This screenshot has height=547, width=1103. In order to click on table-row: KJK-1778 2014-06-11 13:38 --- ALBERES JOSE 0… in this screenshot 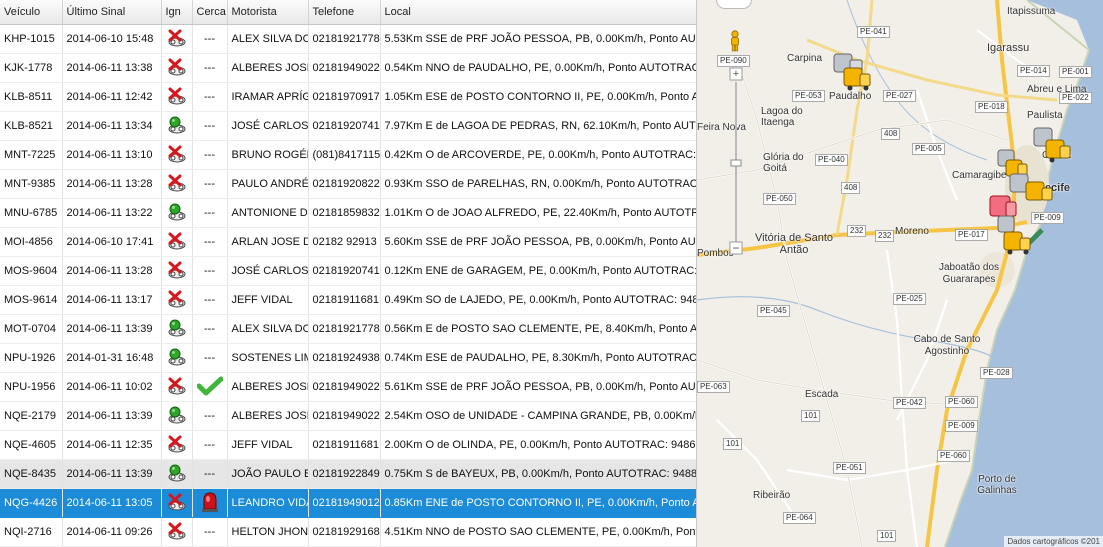, I will do `click(348, 68)`.